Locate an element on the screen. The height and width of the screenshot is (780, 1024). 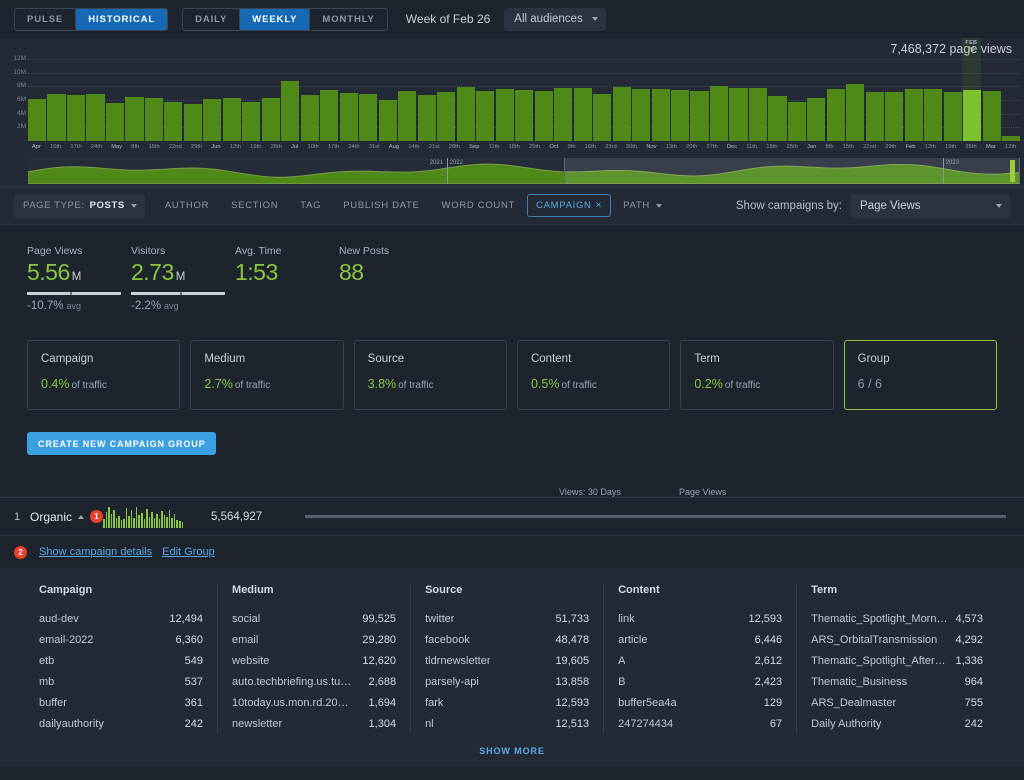
table-row: nl 12,513 is located at coordinates (507, 723).